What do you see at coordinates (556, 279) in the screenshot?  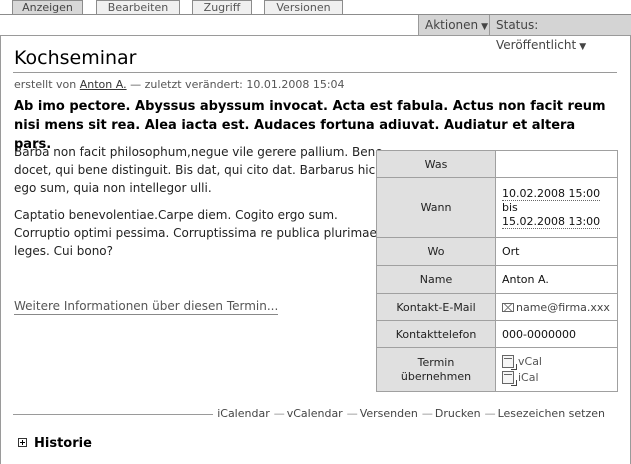 I see `name-value: Anton A.` at bounding box center [556, 279].